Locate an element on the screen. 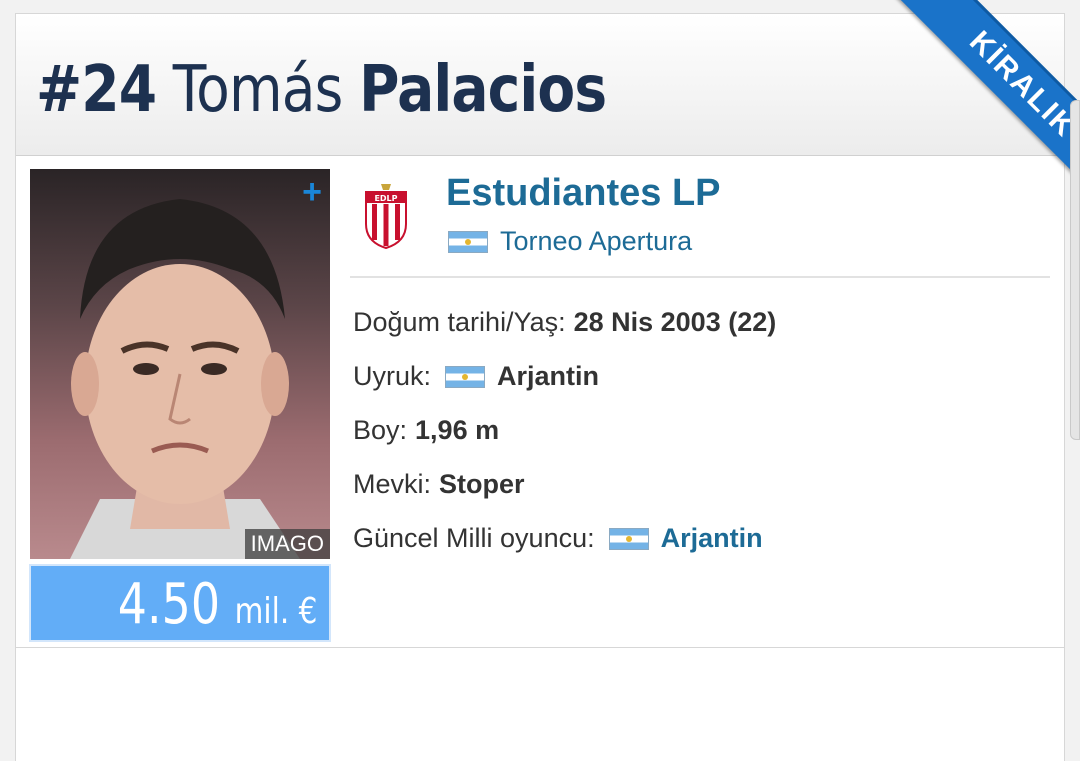 The width and height of the screenshot is (1080, 761). position-row: Mevki: Stoper is located at coordinates (439, 484).